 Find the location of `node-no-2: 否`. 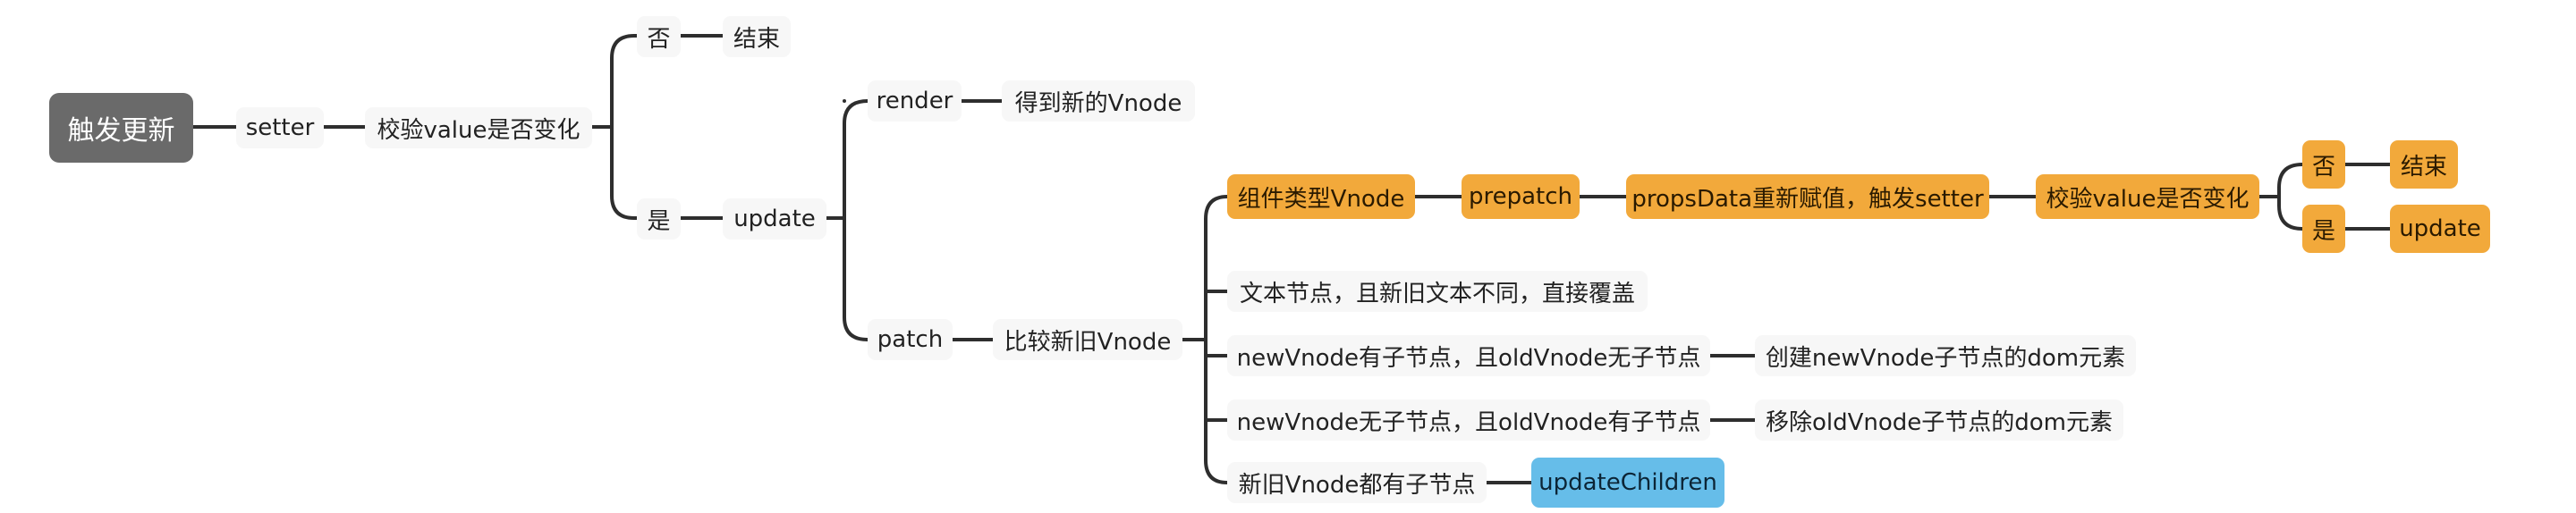

node-no-2: 否 is located at coordinates (2323, 164).